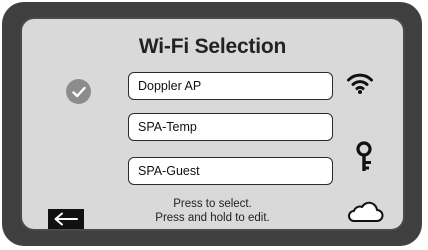  What do you see at coordinates (78, 91) in the screenshot?
I see `check-icon` at bounding box center [78, 91].